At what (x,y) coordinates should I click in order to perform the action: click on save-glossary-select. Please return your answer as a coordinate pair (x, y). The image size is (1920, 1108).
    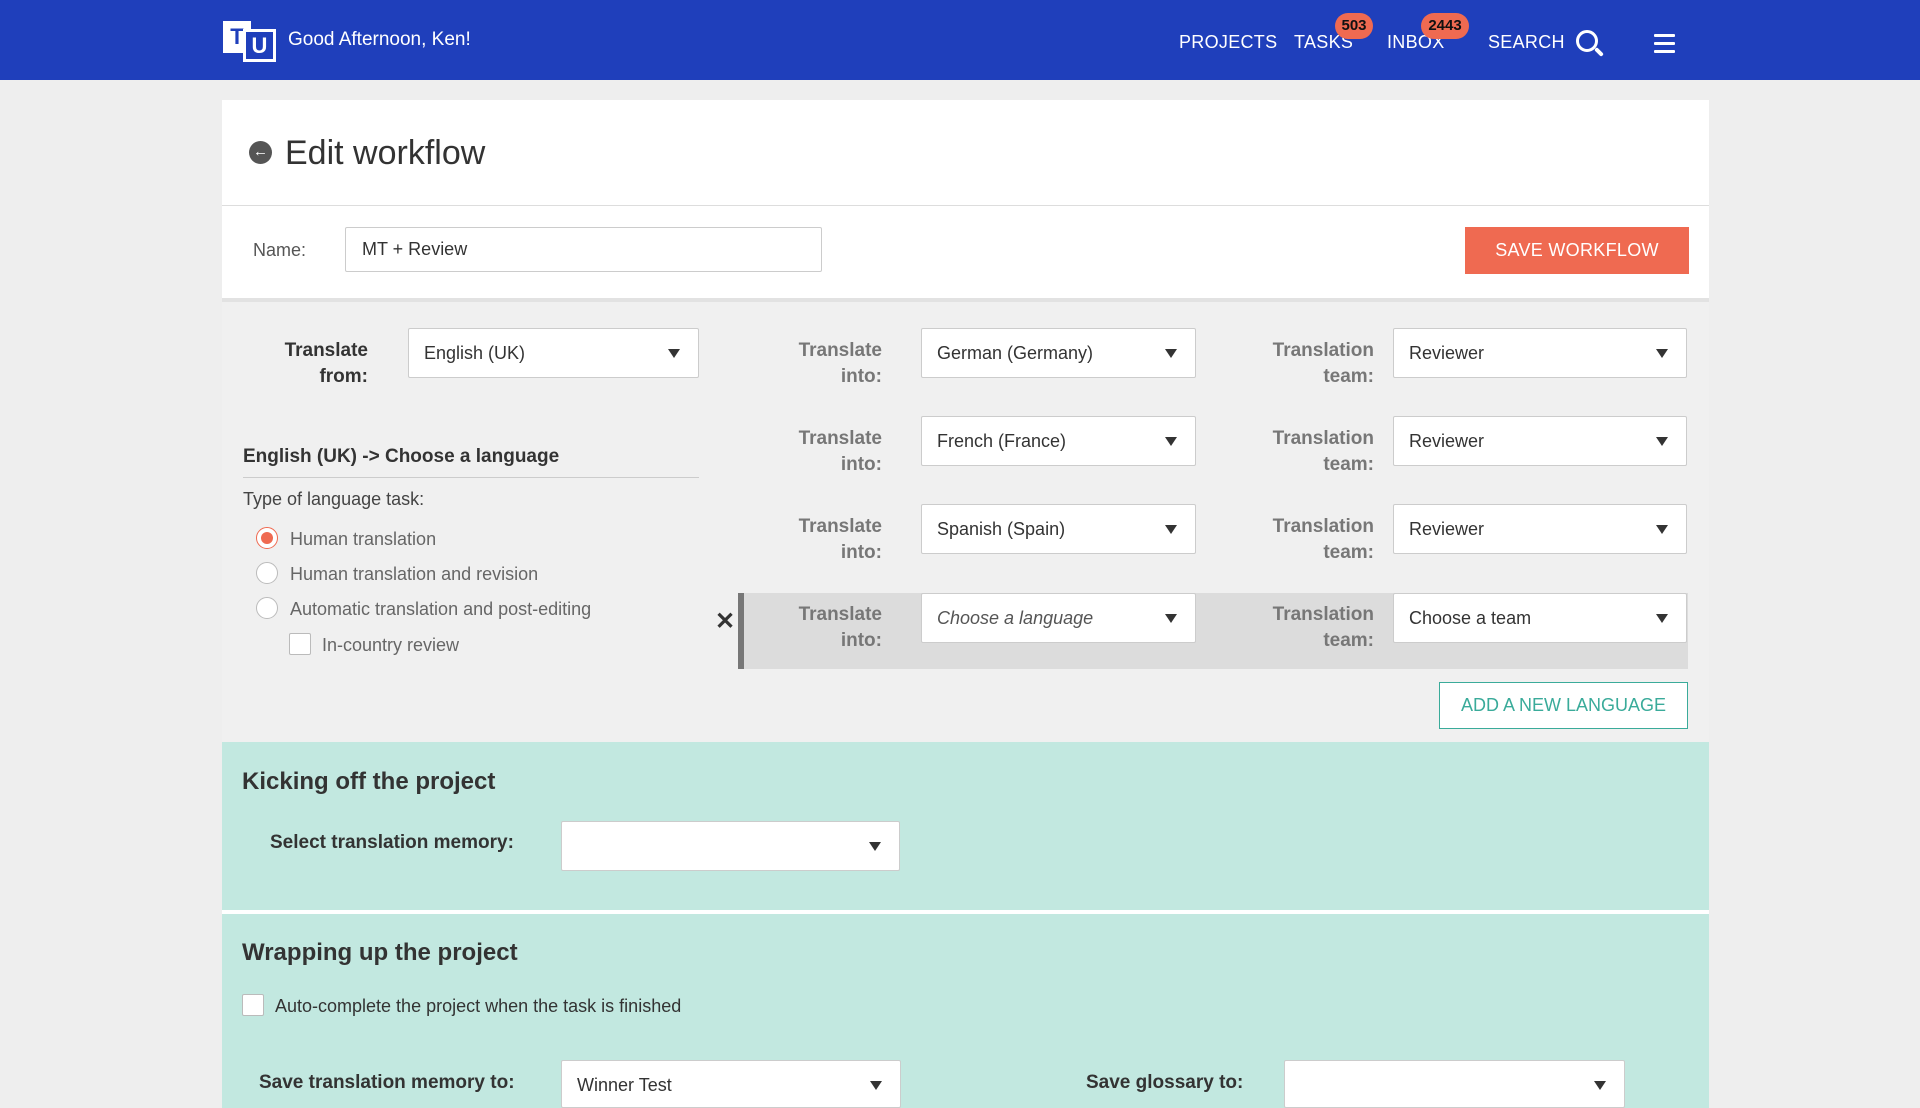
    Looking at the image, I should click on (1454, 1084).